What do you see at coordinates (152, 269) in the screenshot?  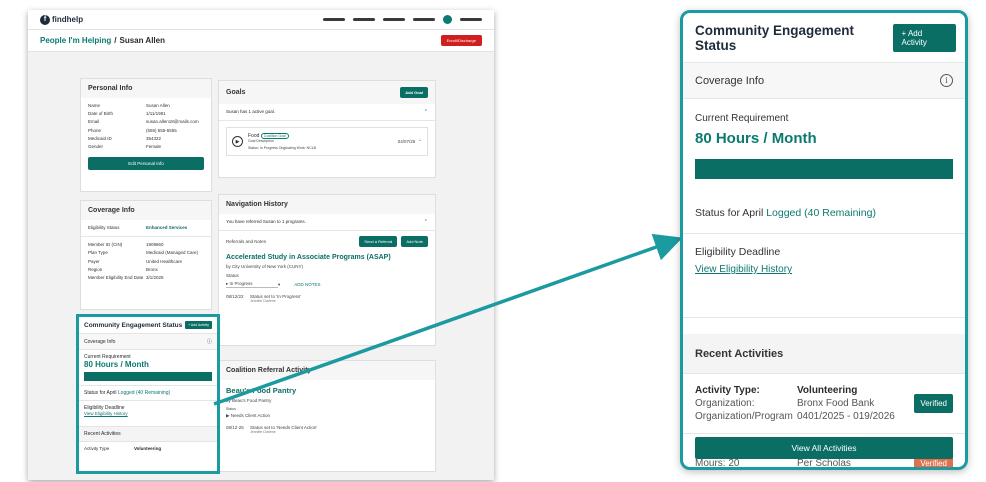 I see `info-value: Bronx` at bounding box center [152, 269].